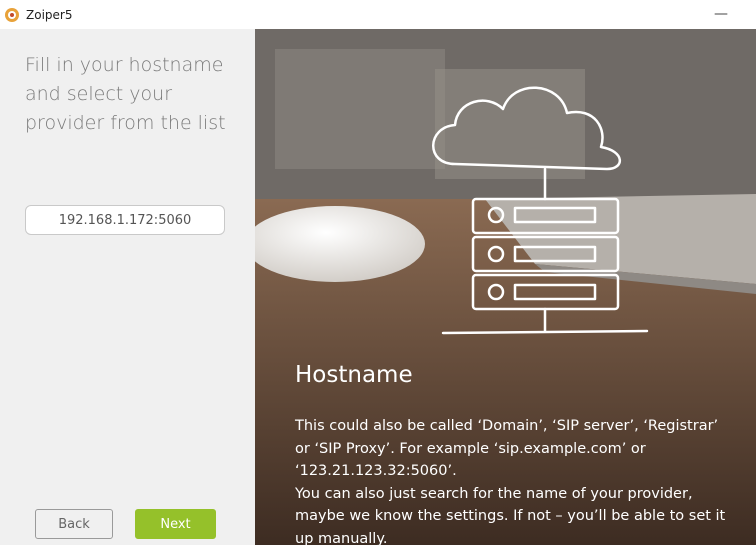  I want to click on next-button: Next, so click(175, 524).